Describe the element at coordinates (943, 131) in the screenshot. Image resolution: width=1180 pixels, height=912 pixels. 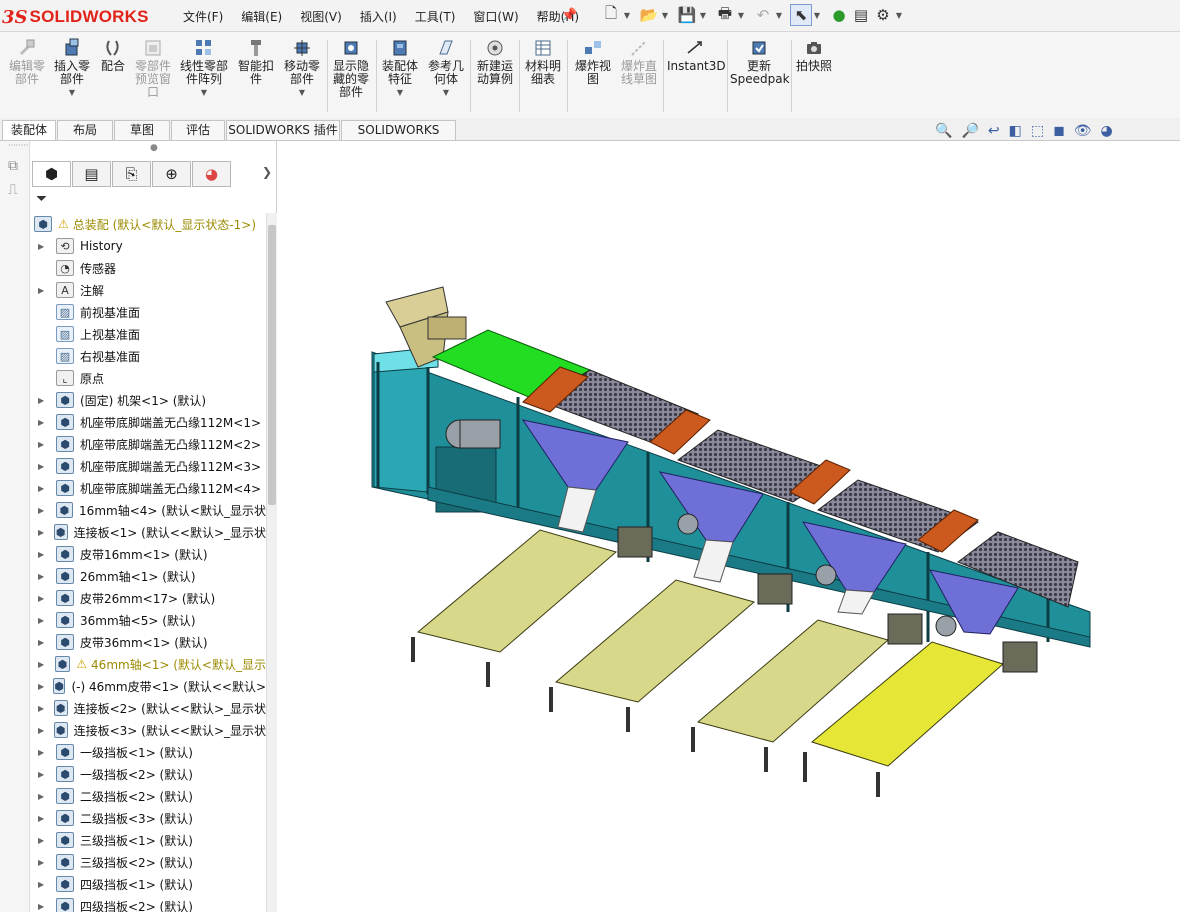
I see `zoom-to-fit-icon: 🔍` at that location.